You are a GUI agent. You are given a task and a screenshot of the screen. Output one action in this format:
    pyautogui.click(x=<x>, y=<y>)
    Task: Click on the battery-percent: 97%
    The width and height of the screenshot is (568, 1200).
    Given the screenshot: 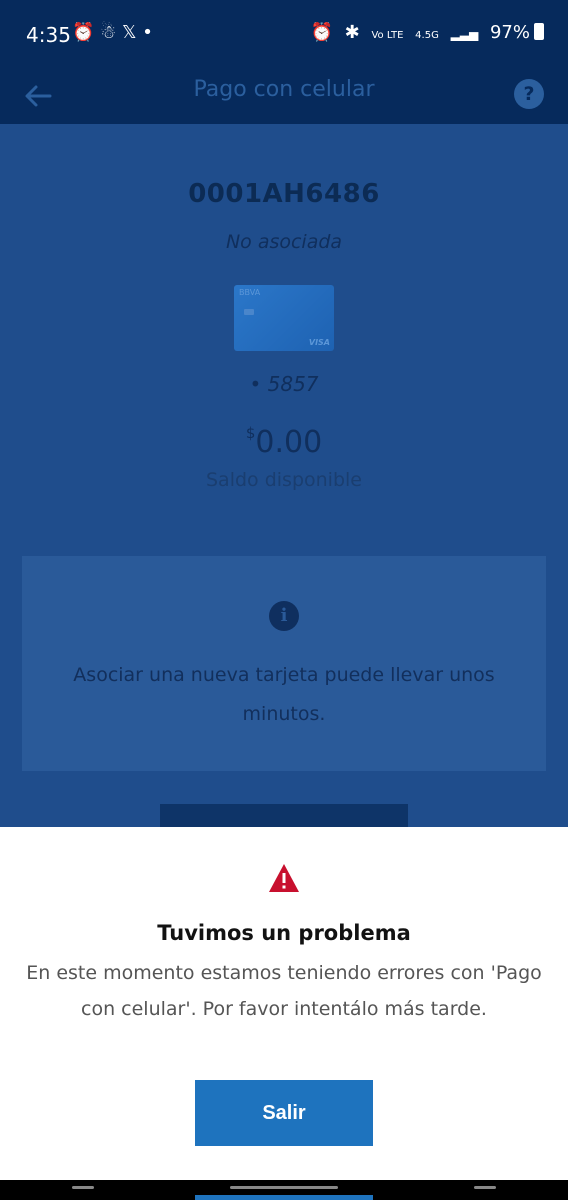 What is the action you would take?
    pyautogui.click(x=509, y=32)
    